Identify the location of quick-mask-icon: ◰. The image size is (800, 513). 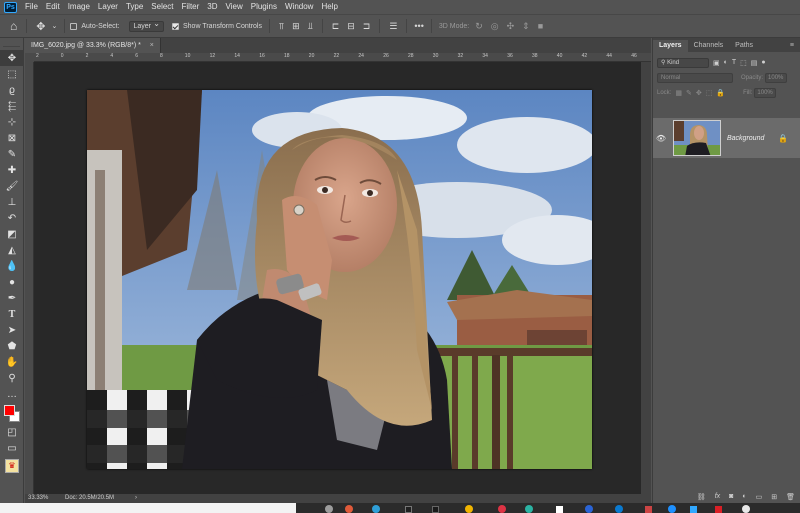
(12, 432).